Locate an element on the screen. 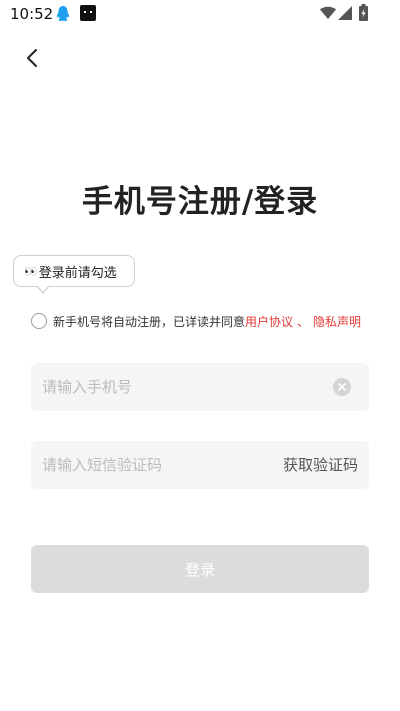  tooltip-text: 登录前请勾选 is located at coordinates (77, 273).